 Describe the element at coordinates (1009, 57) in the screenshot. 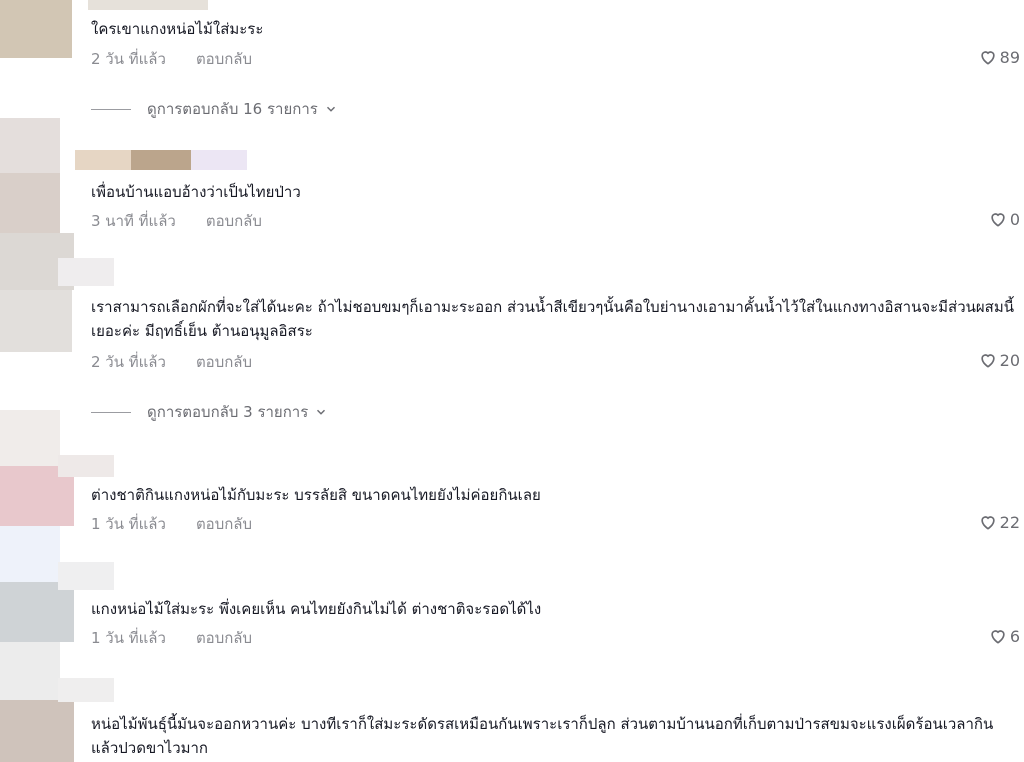

I see `like-count: 89` at that location.